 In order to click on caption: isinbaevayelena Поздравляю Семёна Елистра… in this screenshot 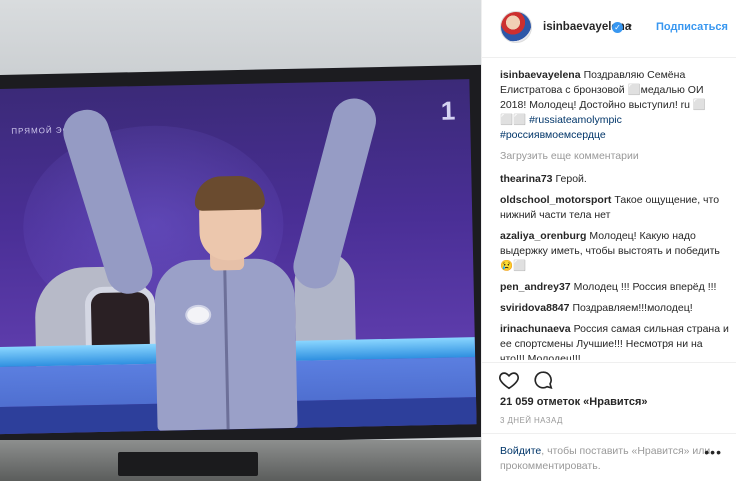, I will do `click(615, 105)`.